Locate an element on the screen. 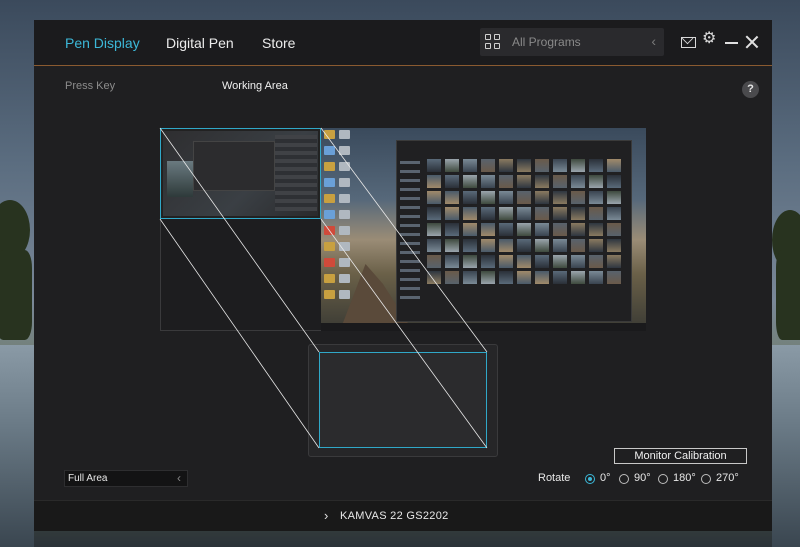 This screenshot has width=800, height=547. rotate-180-label: 180° is located at coordinates (684, 478).